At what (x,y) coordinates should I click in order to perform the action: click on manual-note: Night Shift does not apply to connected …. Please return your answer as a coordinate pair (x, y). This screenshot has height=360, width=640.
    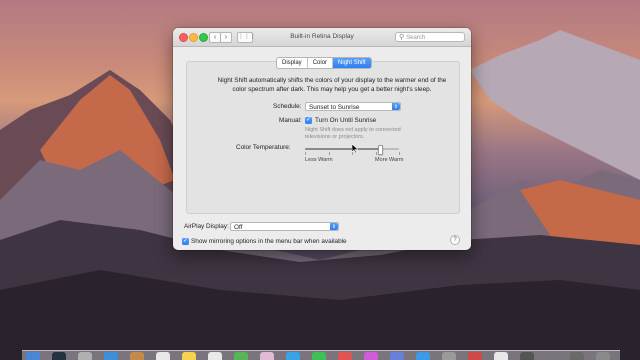
    Looking at the image, I should click on (353, 133).